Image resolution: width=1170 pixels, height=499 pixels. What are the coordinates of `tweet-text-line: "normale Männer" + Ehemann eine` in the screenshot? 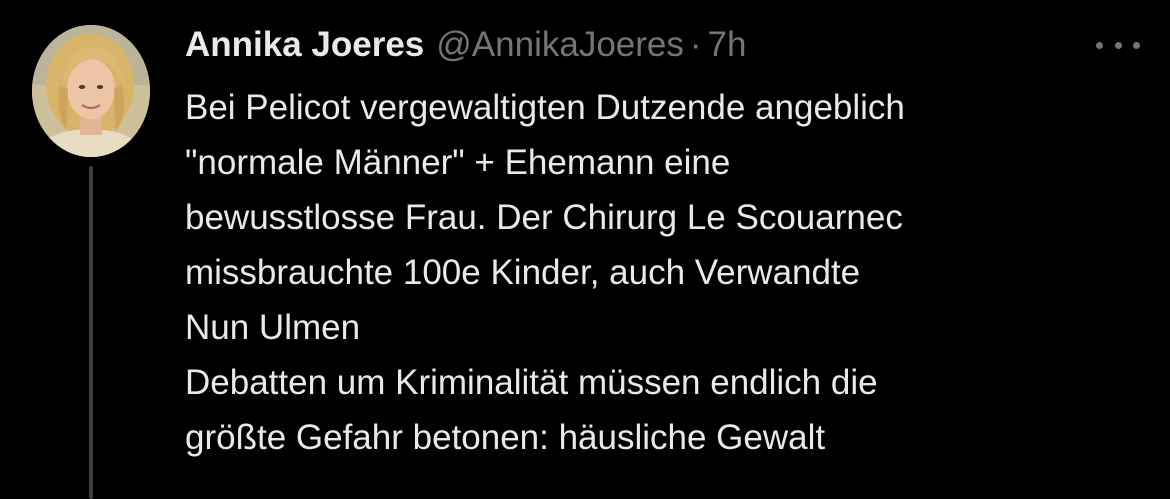 It's located at (458, 162).